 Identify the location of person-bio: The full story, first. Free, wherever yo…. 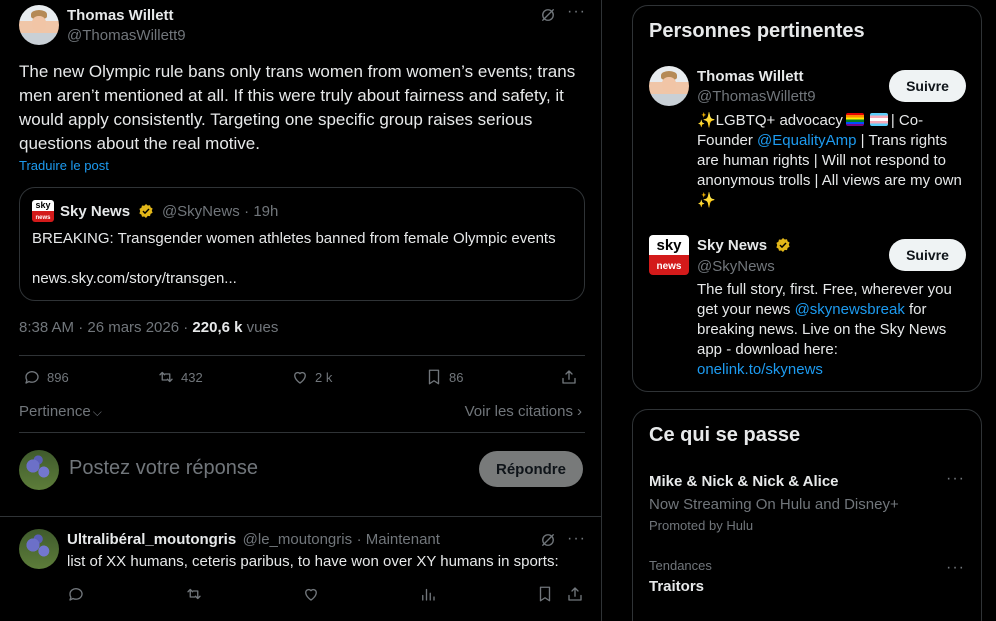
(824, 329).